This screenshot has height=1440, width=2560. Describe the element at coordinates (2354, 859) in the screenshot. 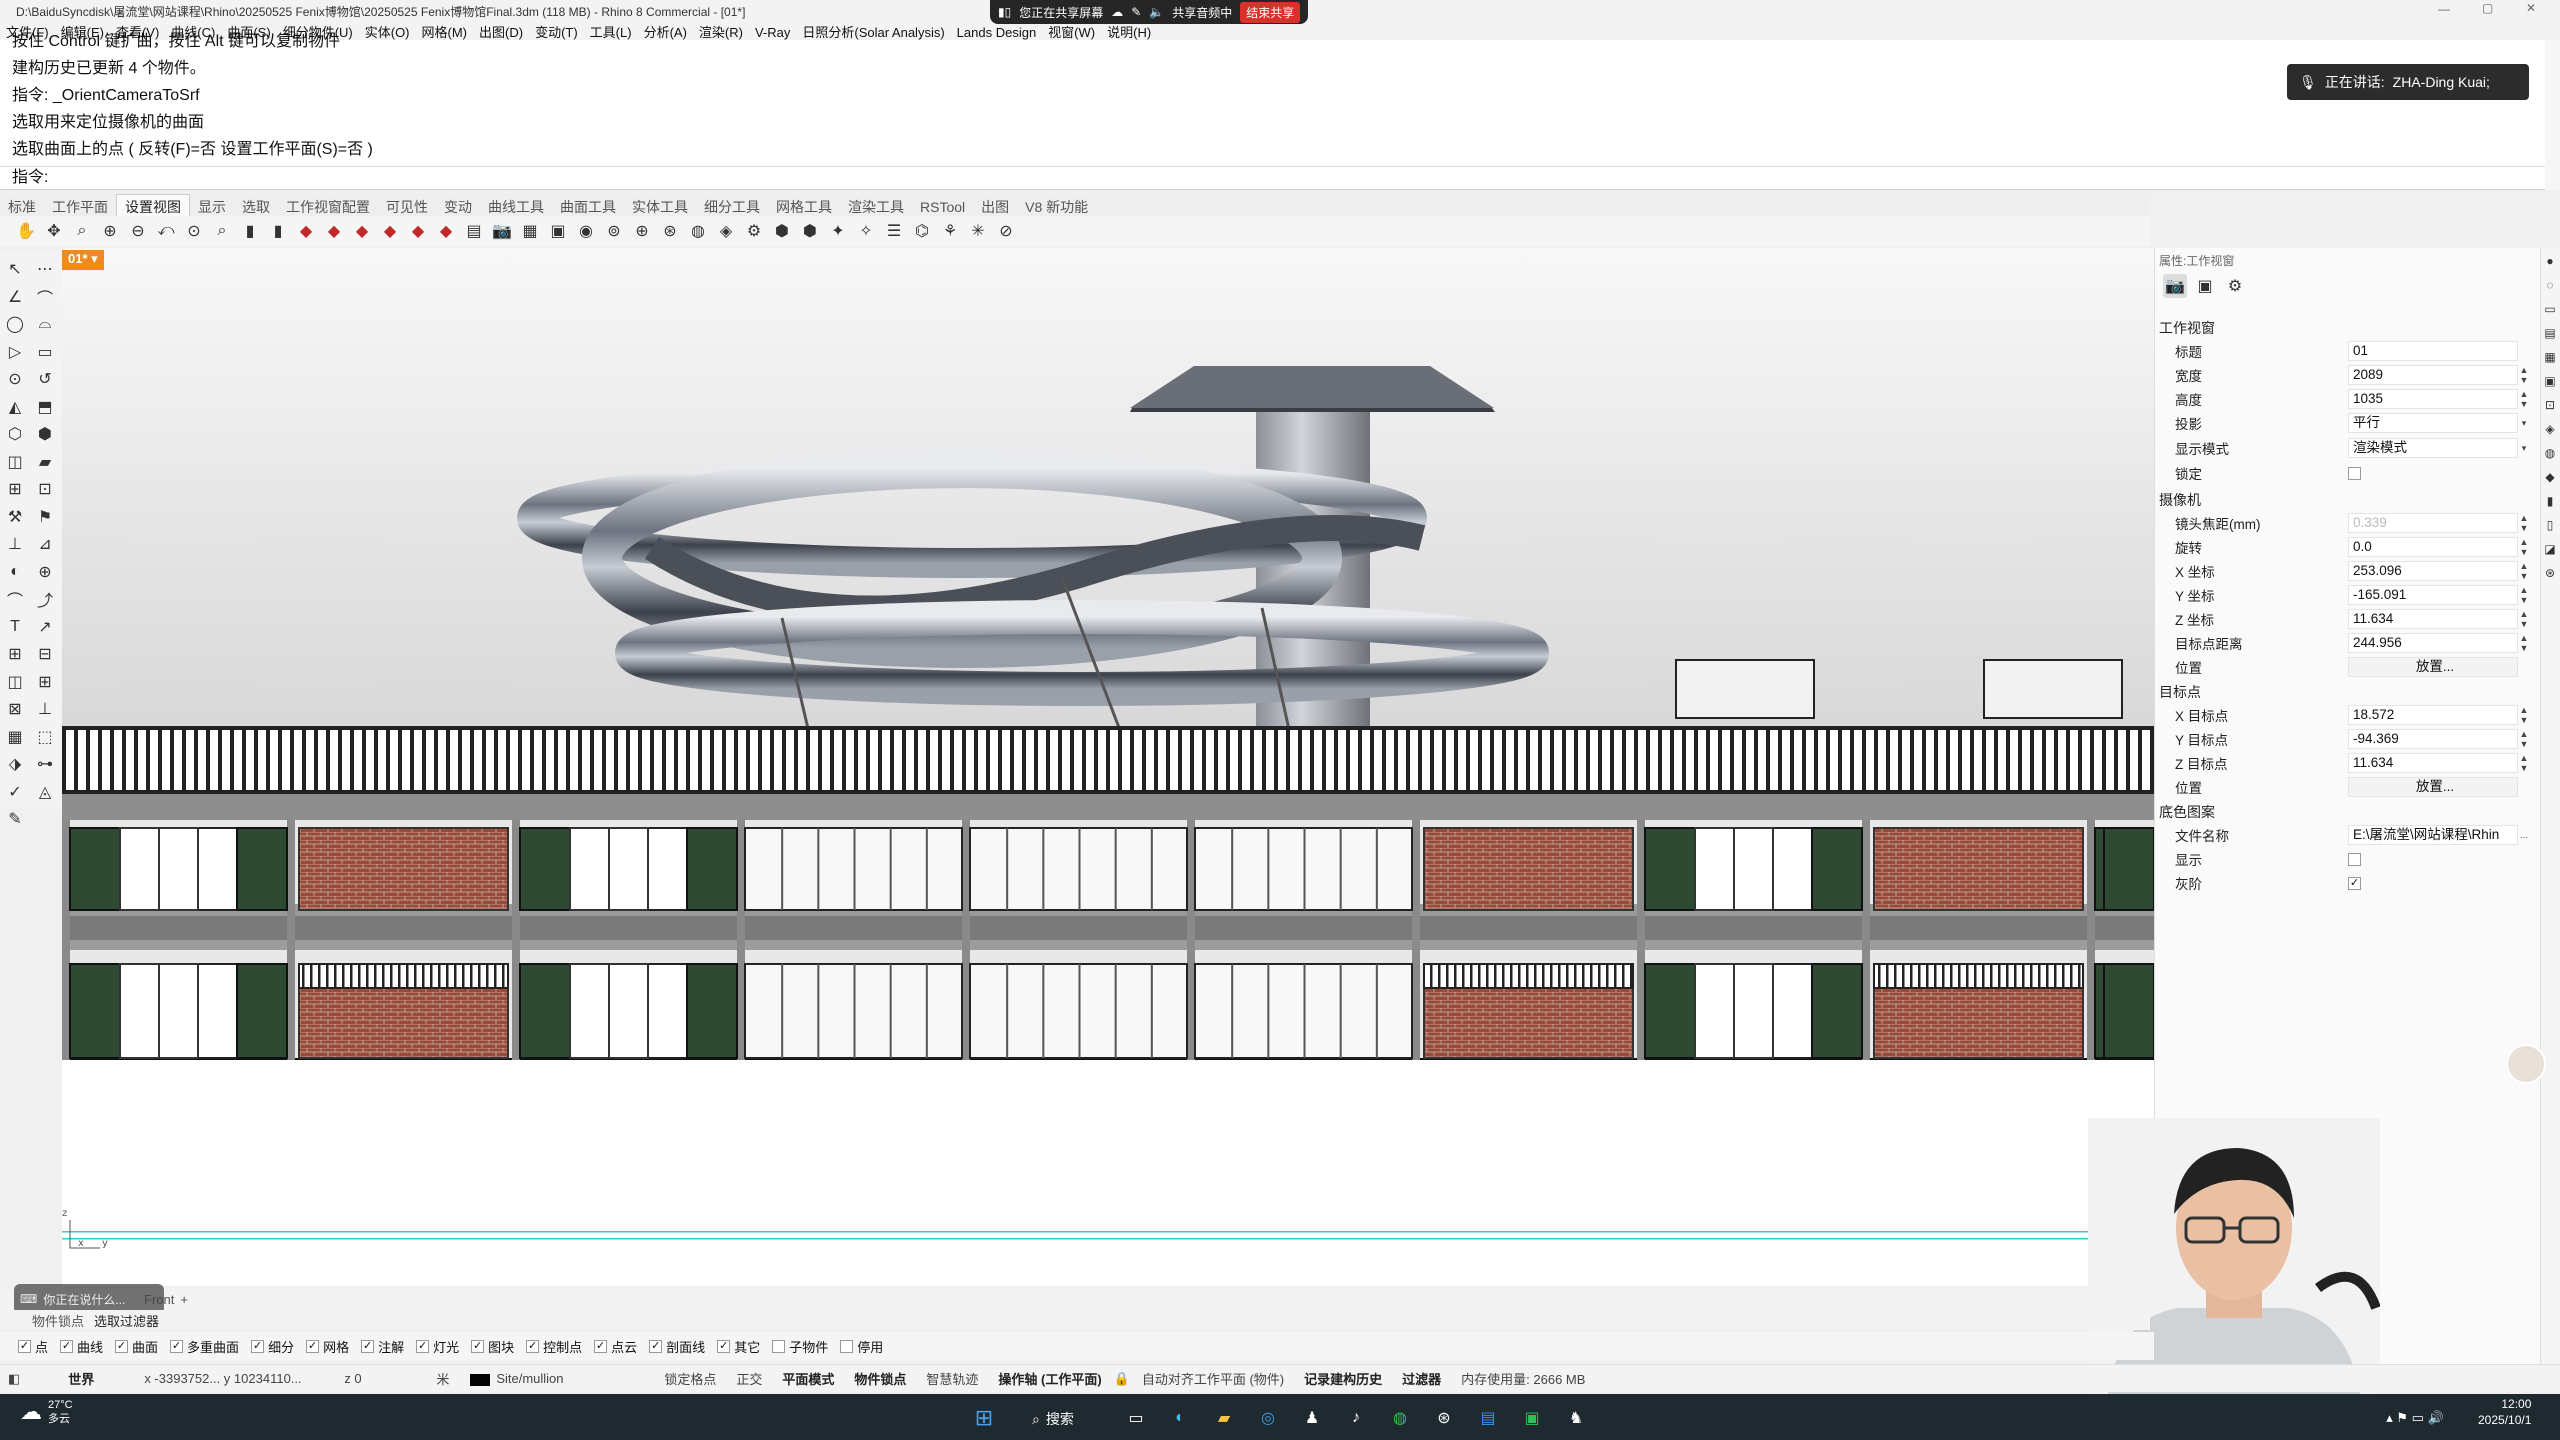

I see `show-checkbox` at that location.